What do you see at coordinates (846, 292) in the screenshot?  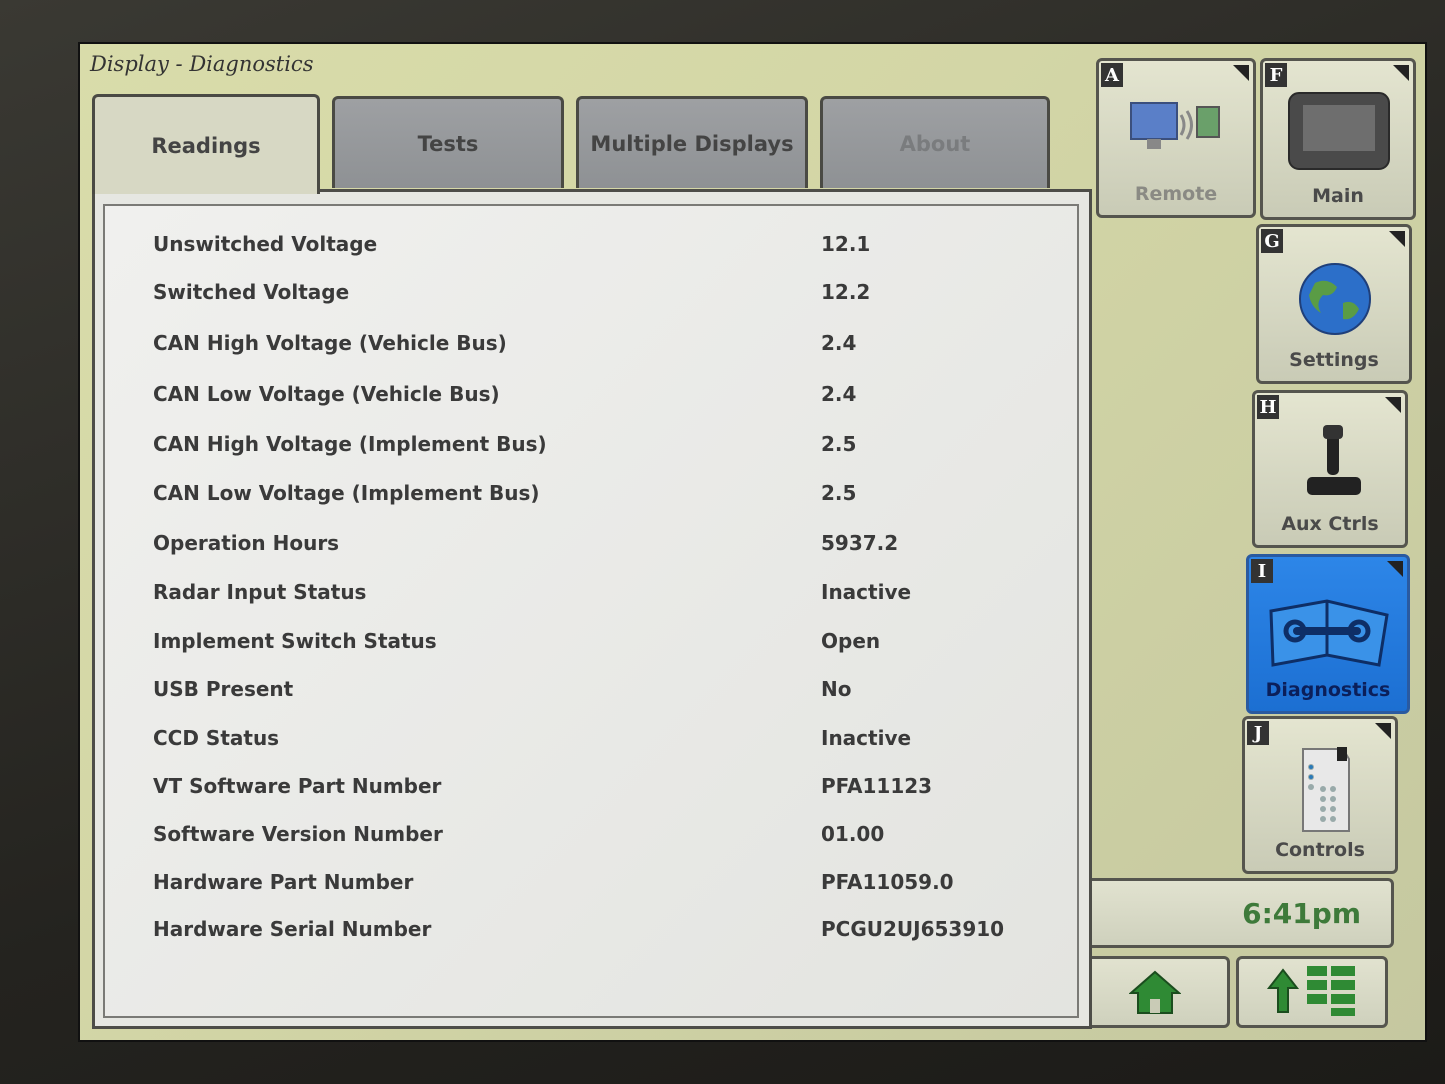 I see `reading-value: 12.2` at bounding box center [846, 292].